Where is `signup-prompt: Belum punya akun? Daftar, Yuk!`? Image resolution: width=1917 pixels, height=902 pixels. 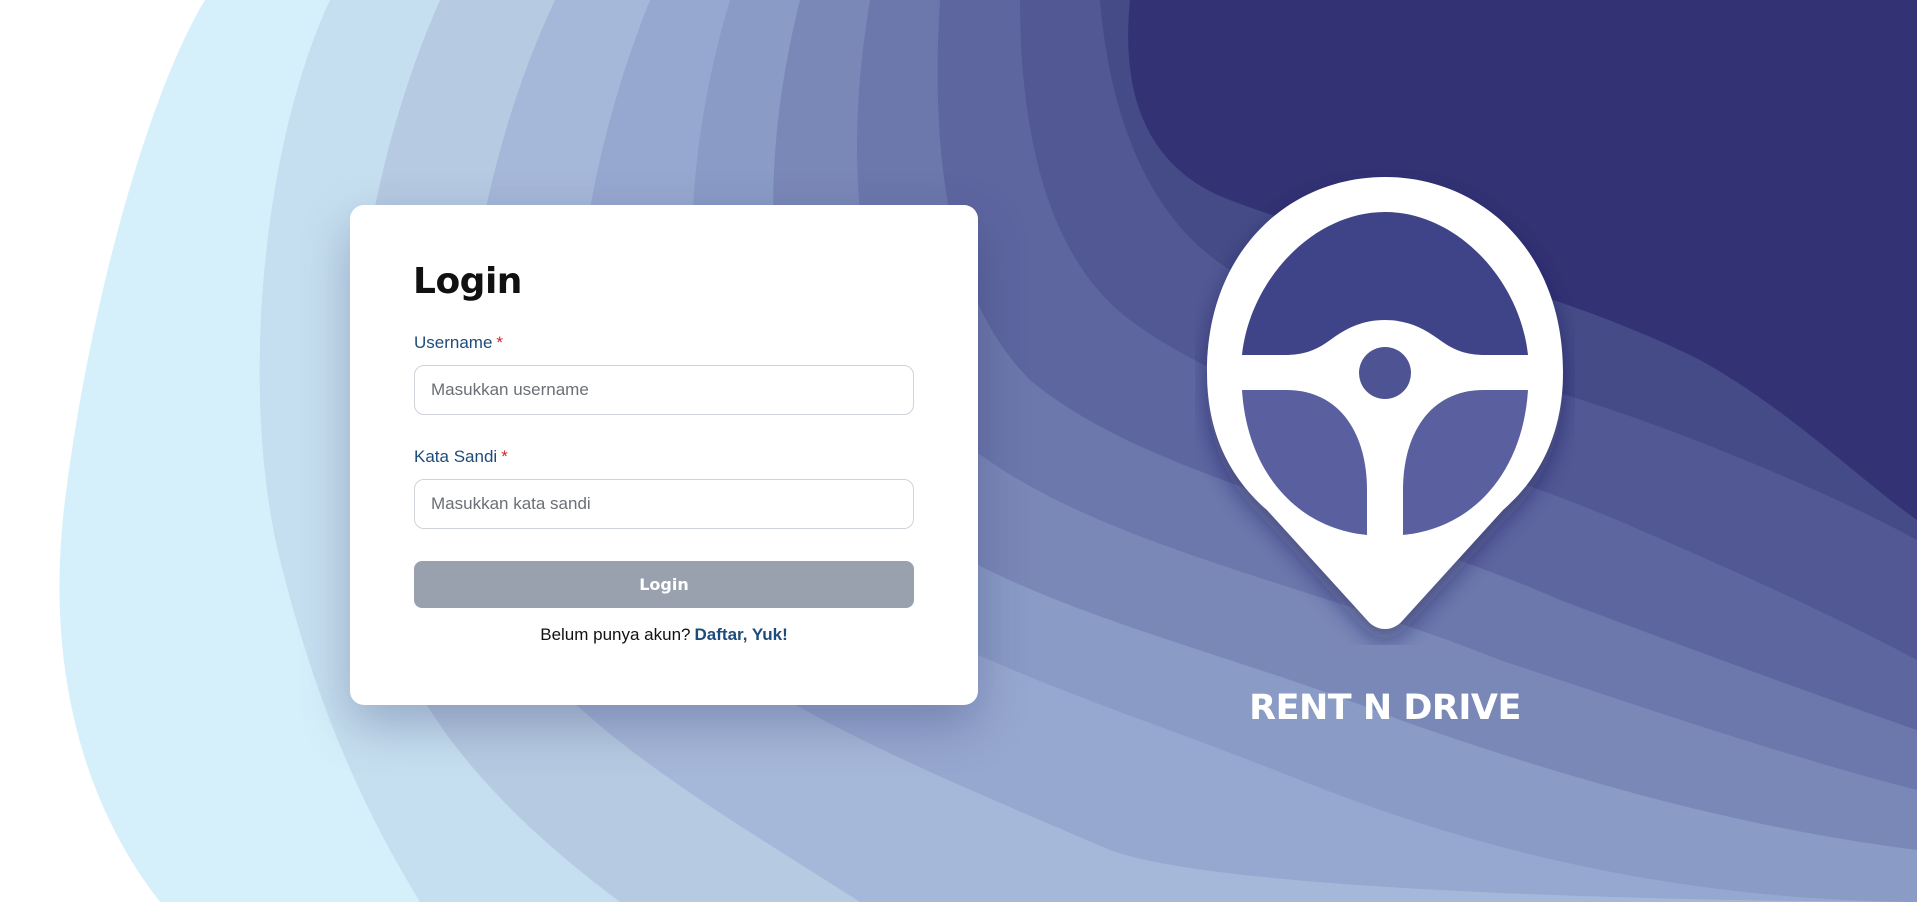
signup-prompt: Belum punya akun? Daftar, Yuk! is located at coordinates (664, 635).